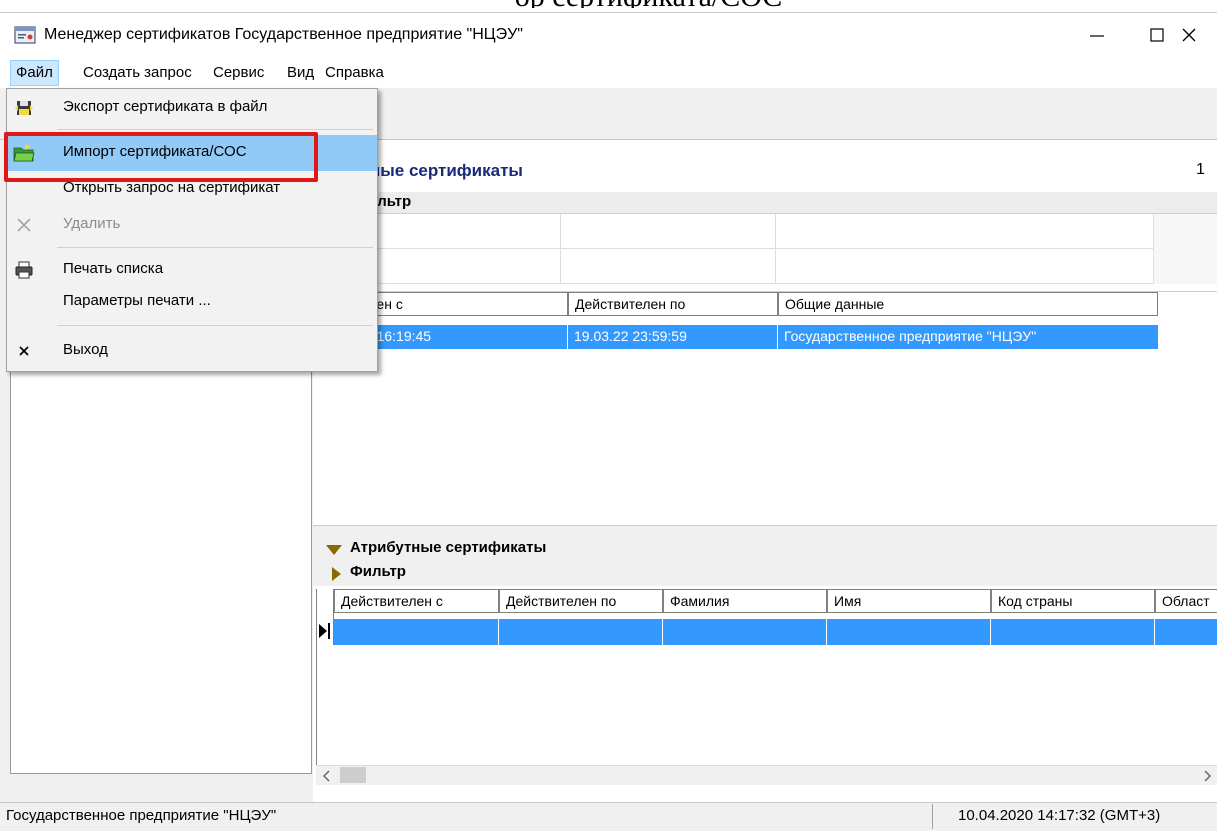  Describe the element at coordinates (766, 775) in the screenshot. I see `horizontal-scrollbar` at that location.